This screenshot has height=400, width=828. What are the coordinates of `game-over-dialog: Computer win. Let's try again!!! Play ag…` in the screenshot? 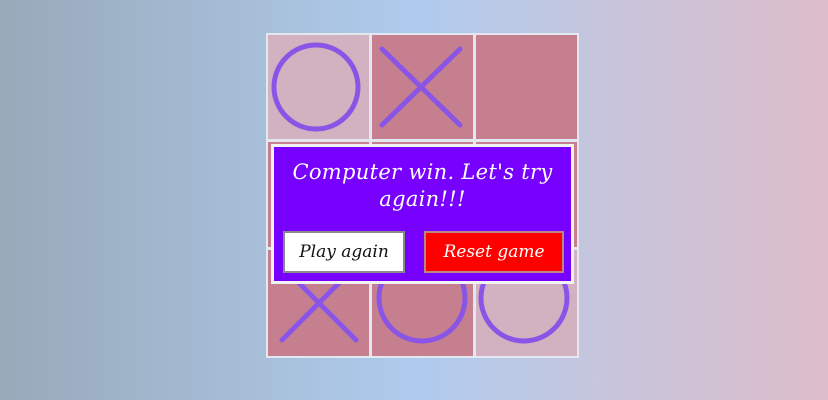 It's located at (422, 214).